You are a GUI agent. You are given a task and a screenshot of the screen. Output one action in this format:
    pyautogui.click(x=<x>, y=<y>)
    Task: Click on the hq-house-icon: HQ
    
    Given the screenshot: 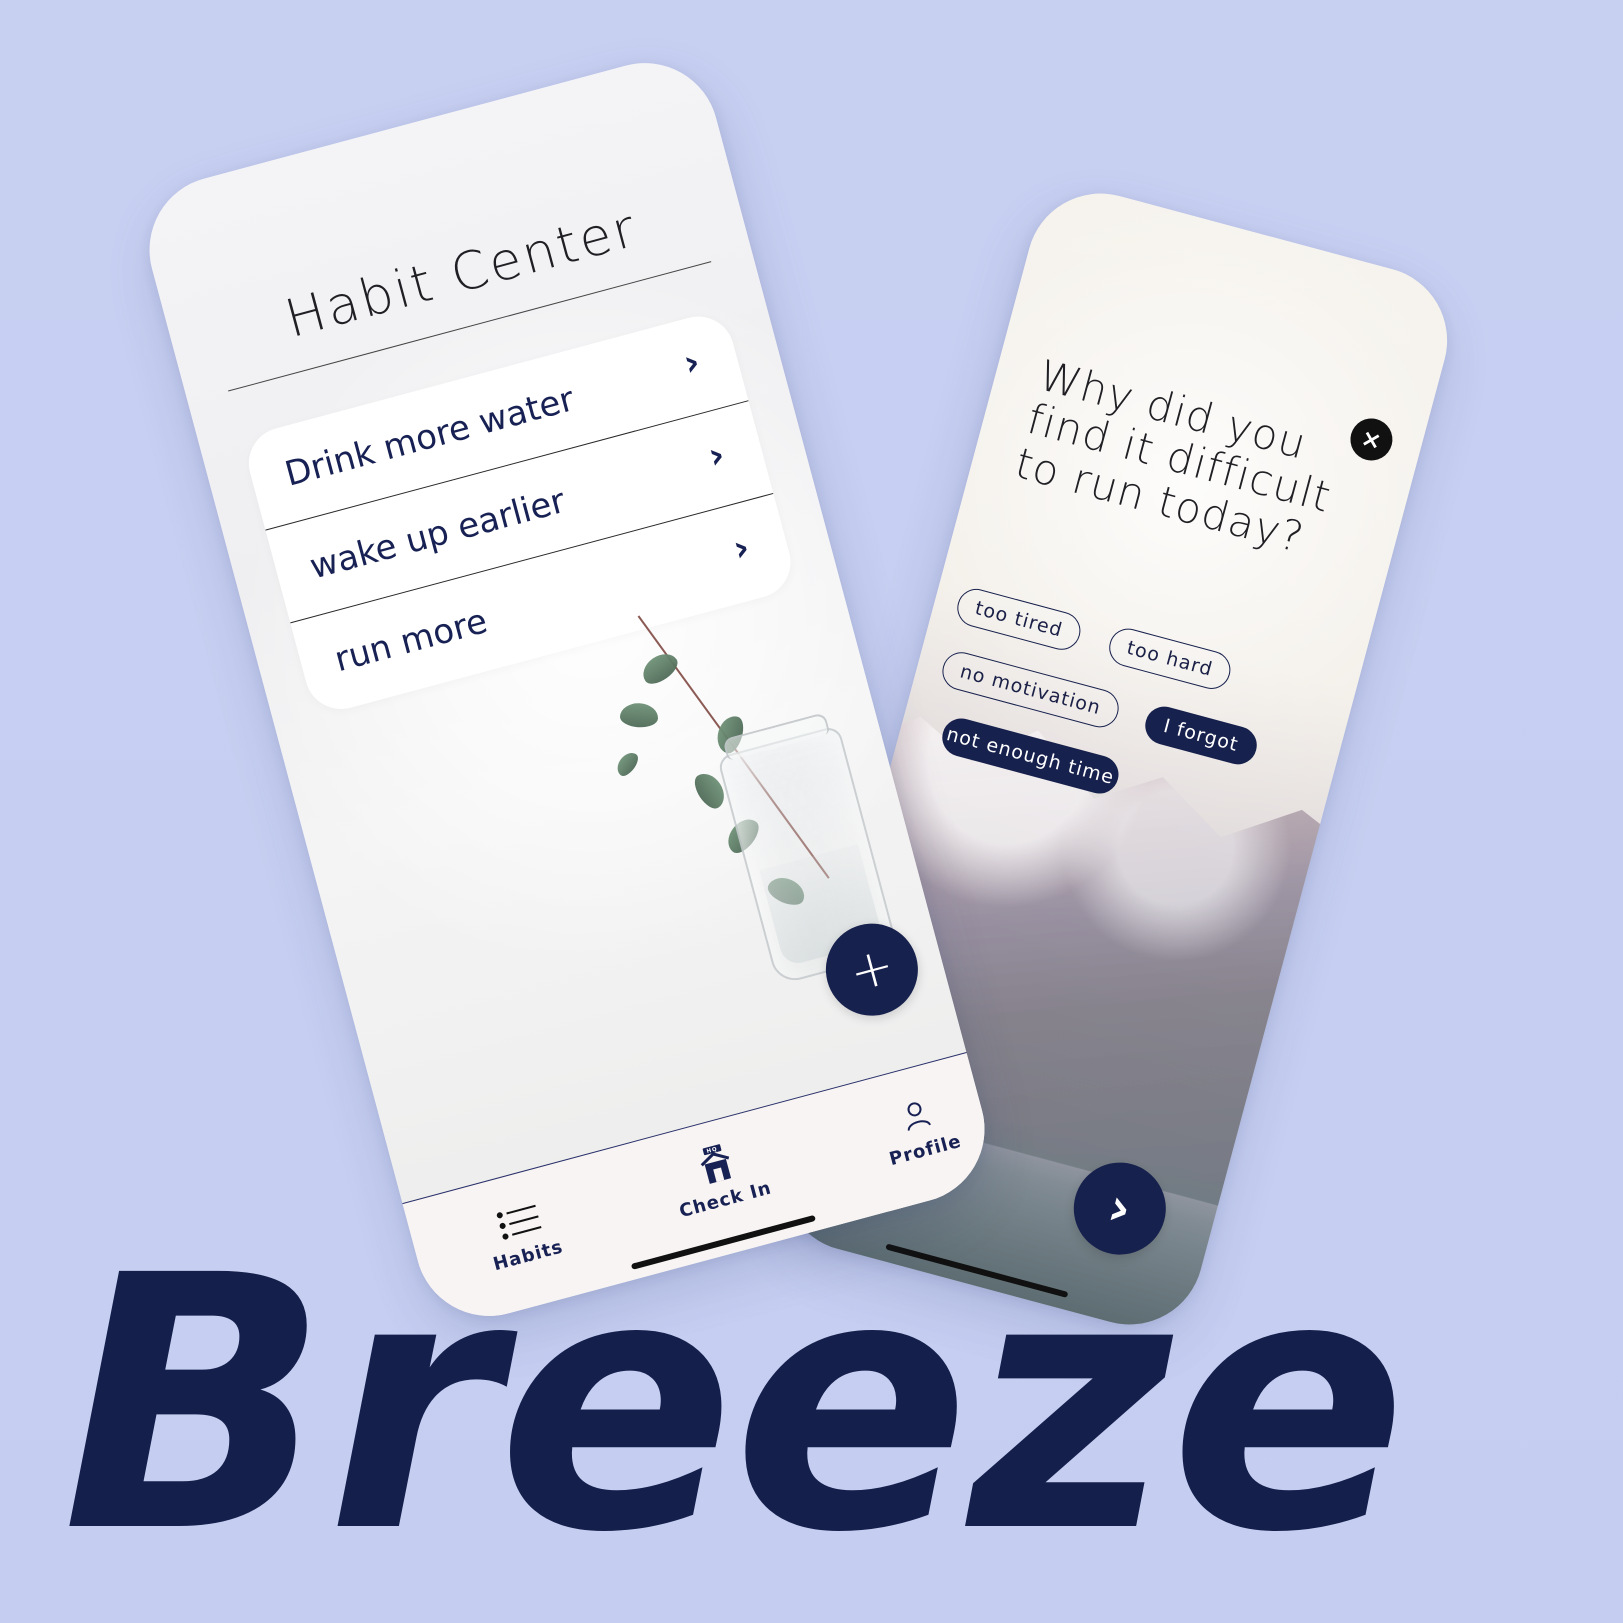 What is the action you would take?
    pyautogui.click(x=716, y=1165)
    